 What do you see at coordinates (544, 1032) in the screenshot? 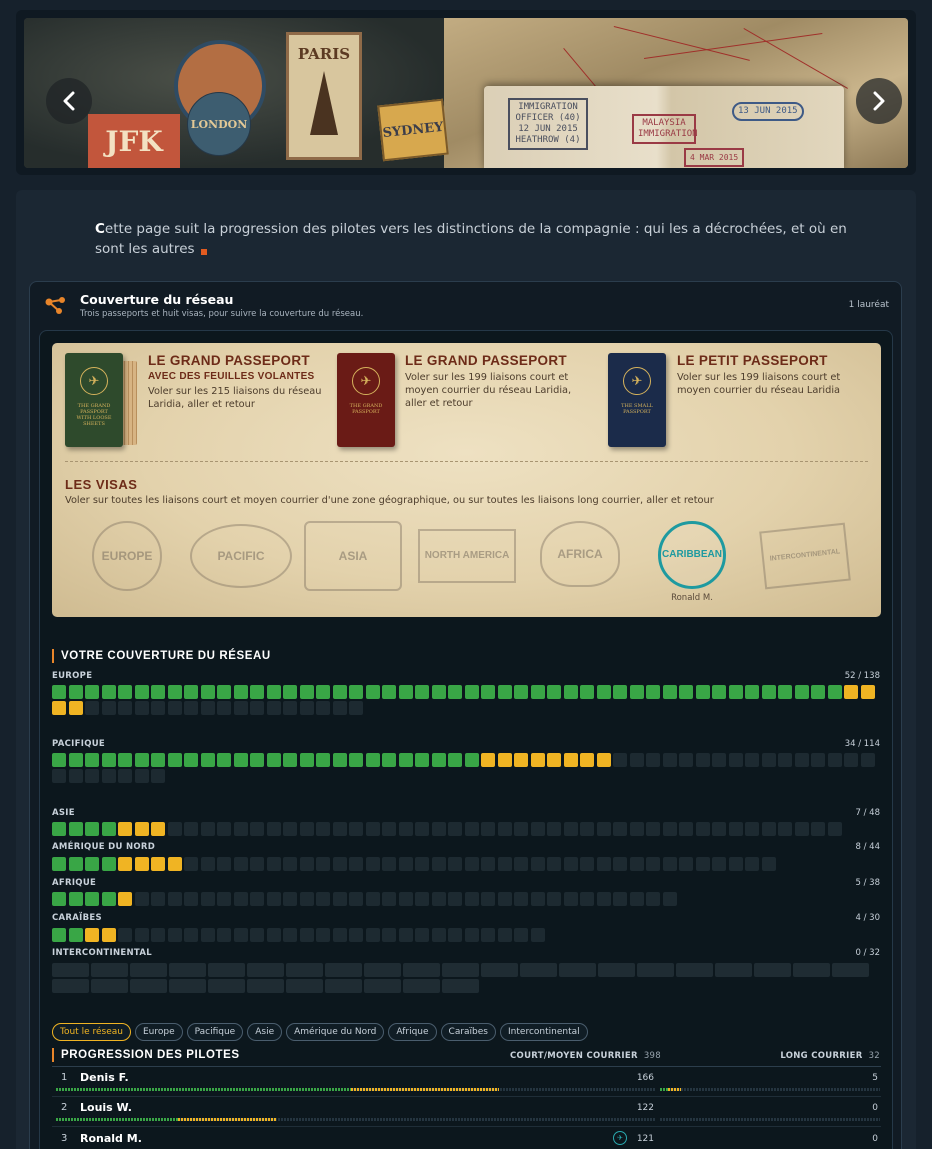
I see `filter-intercontinental: Intercontinental` at bounding box center [544, 1032].